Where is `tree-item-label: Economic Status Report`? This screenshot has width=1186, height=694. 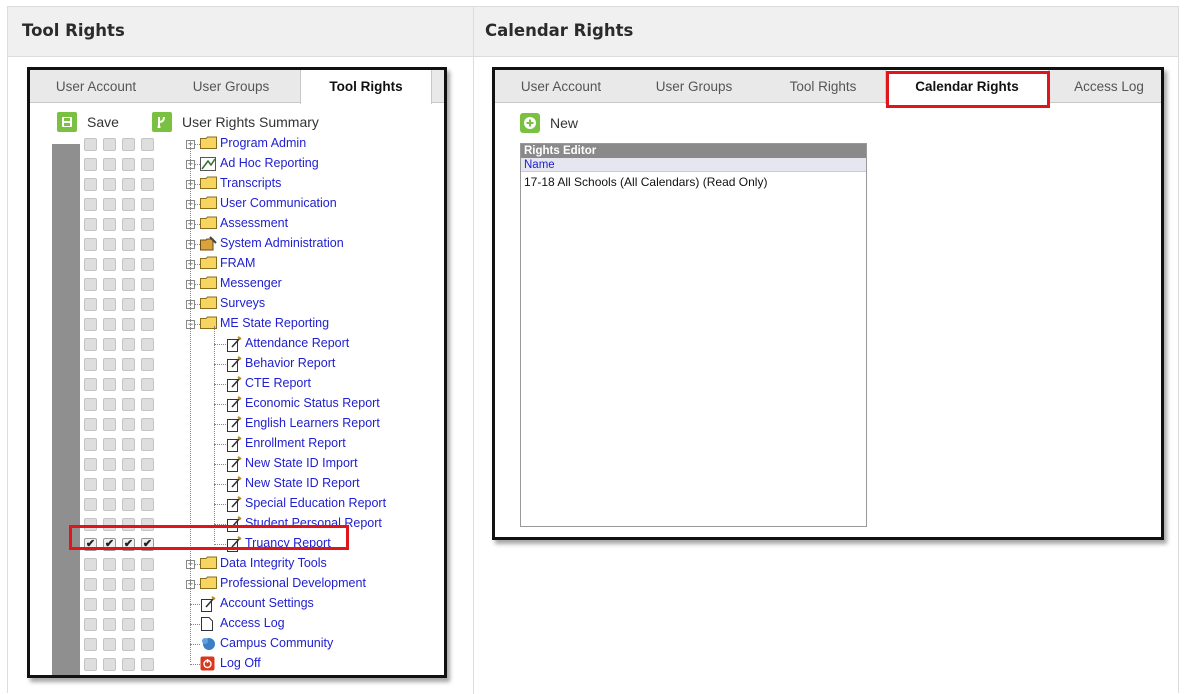 tree-item-label: Economic Status Report is located at coordinates (312, 403).